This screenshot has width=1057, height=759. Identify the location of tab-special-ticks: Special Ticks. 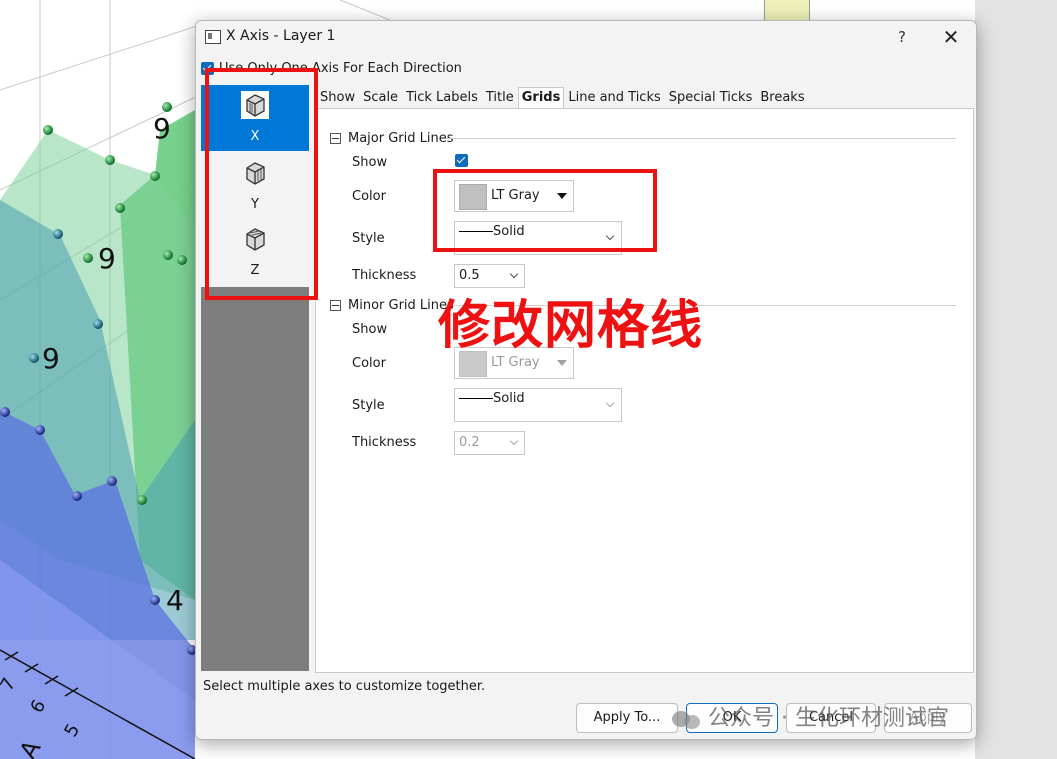
(711, 98).